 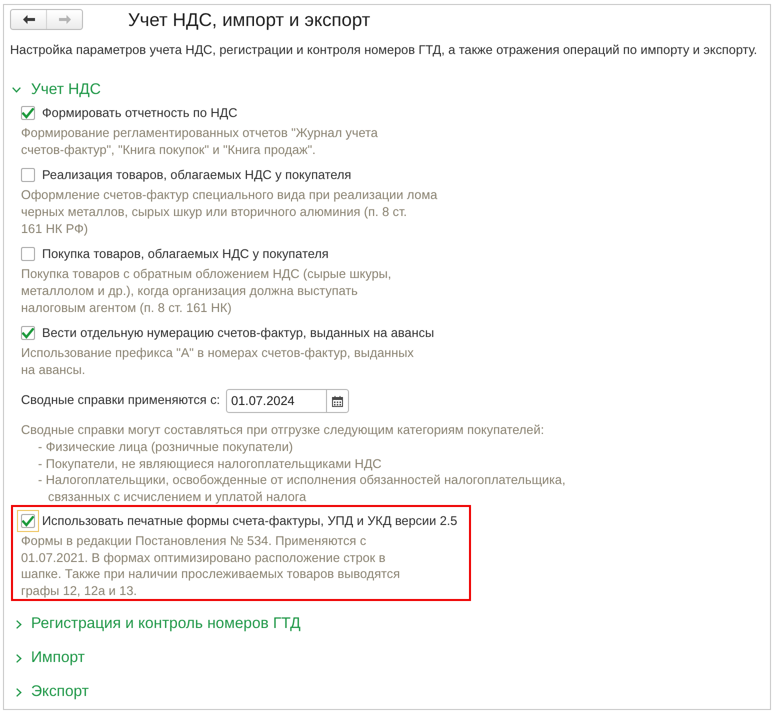 What do you see at coordinates (28, 19) in the screenshot?
I see `arrow-left-icon` at bounding box center [28, 19].